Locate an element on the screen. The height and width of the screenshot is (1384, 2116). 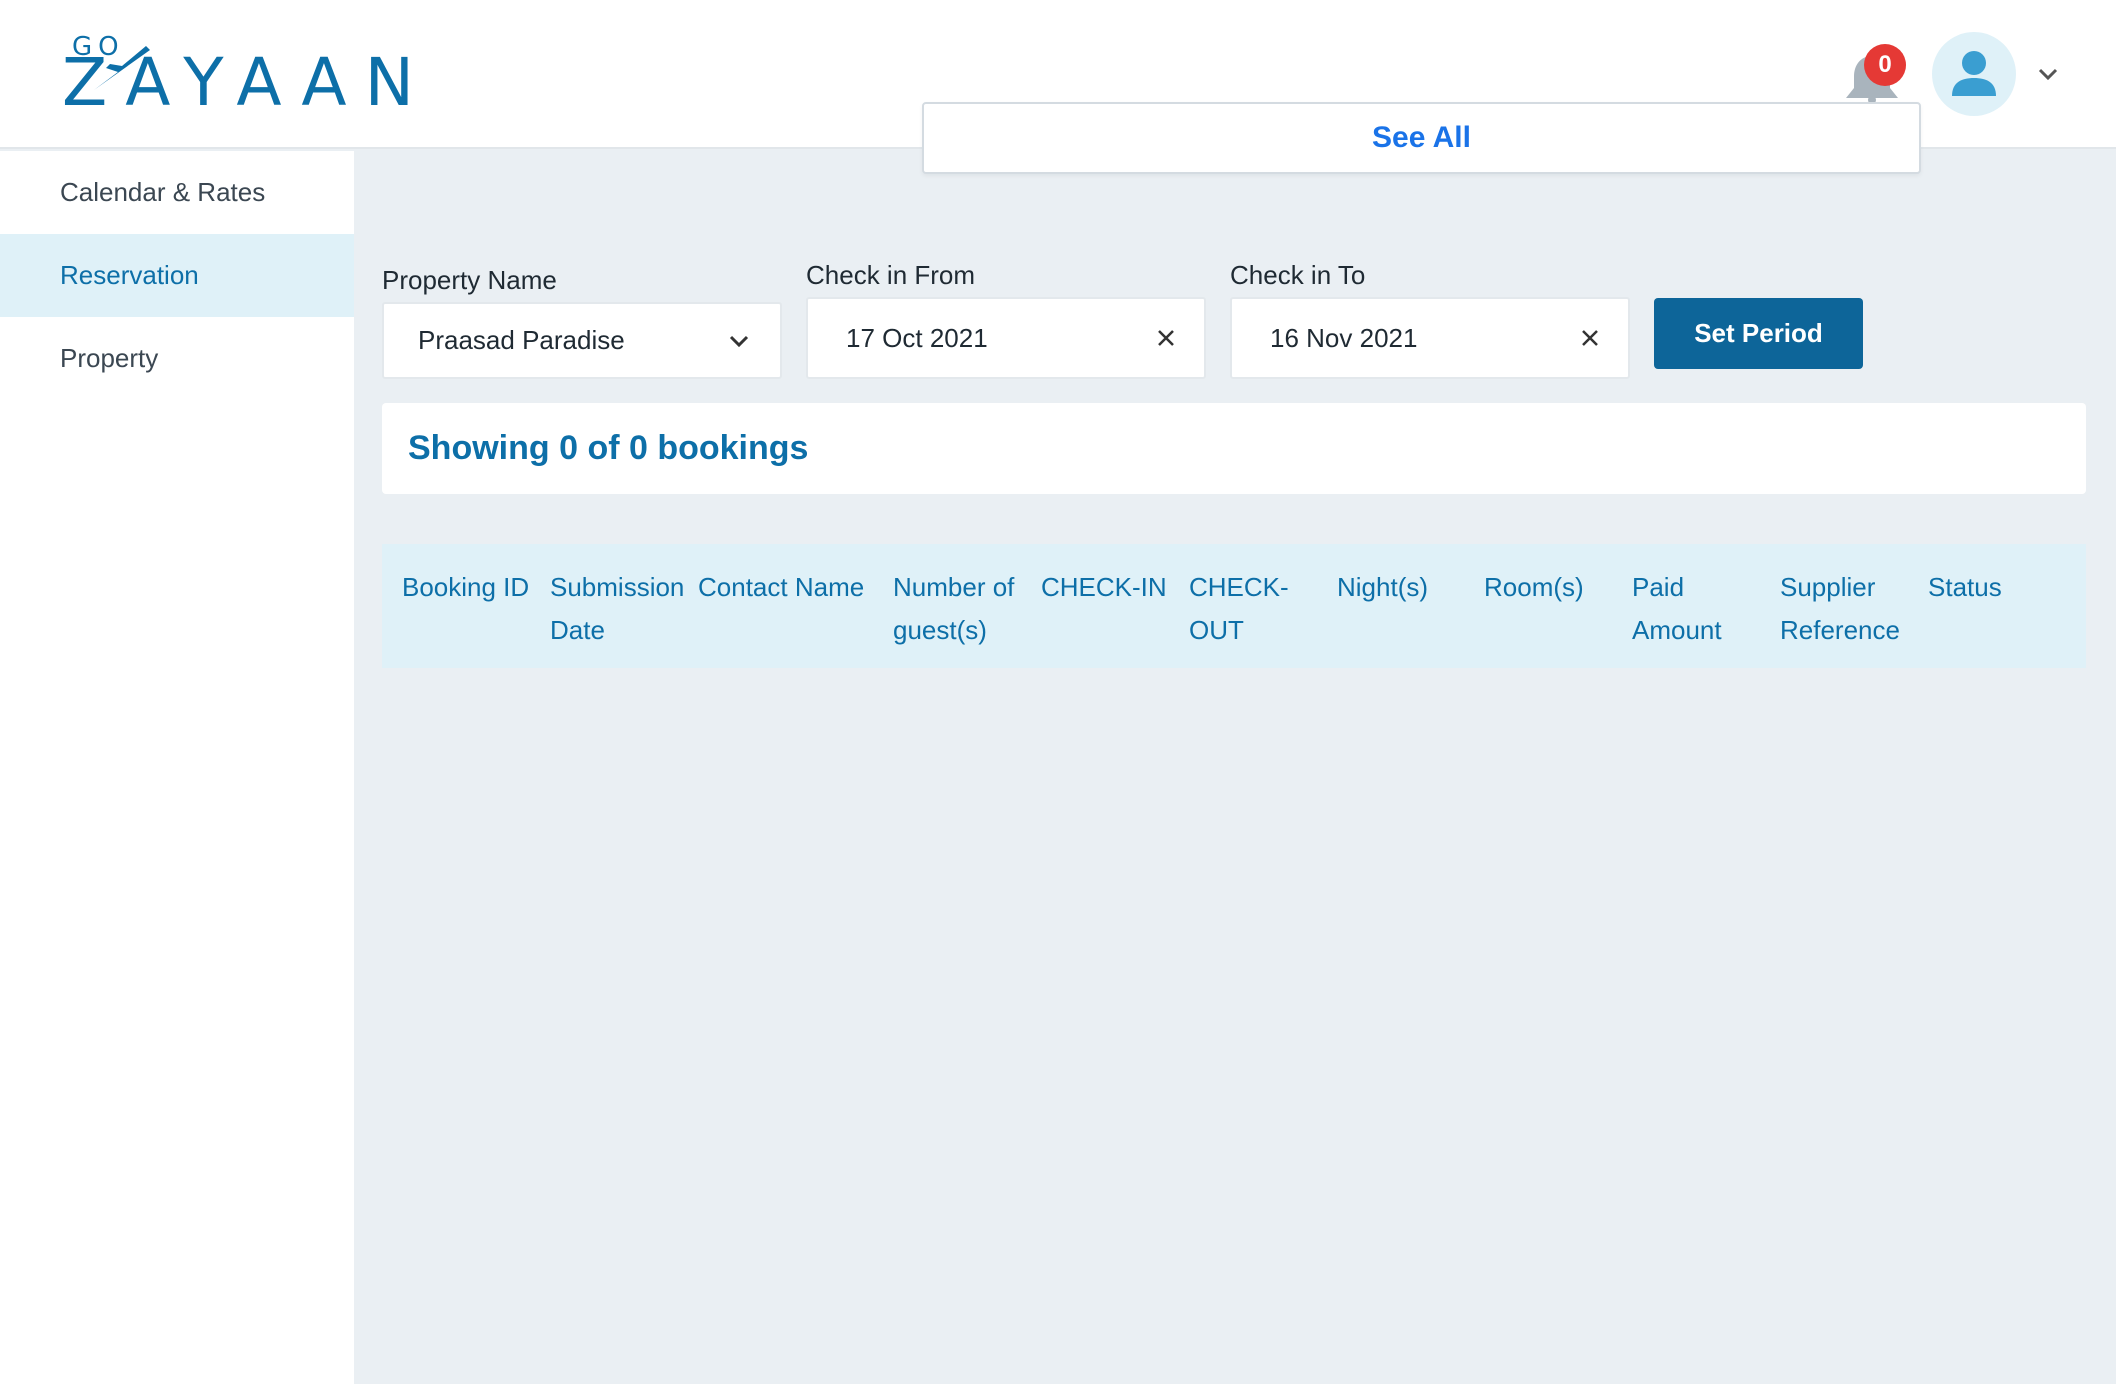
column-header-submission-date: Submission Date is located at coordinates (620, 609).